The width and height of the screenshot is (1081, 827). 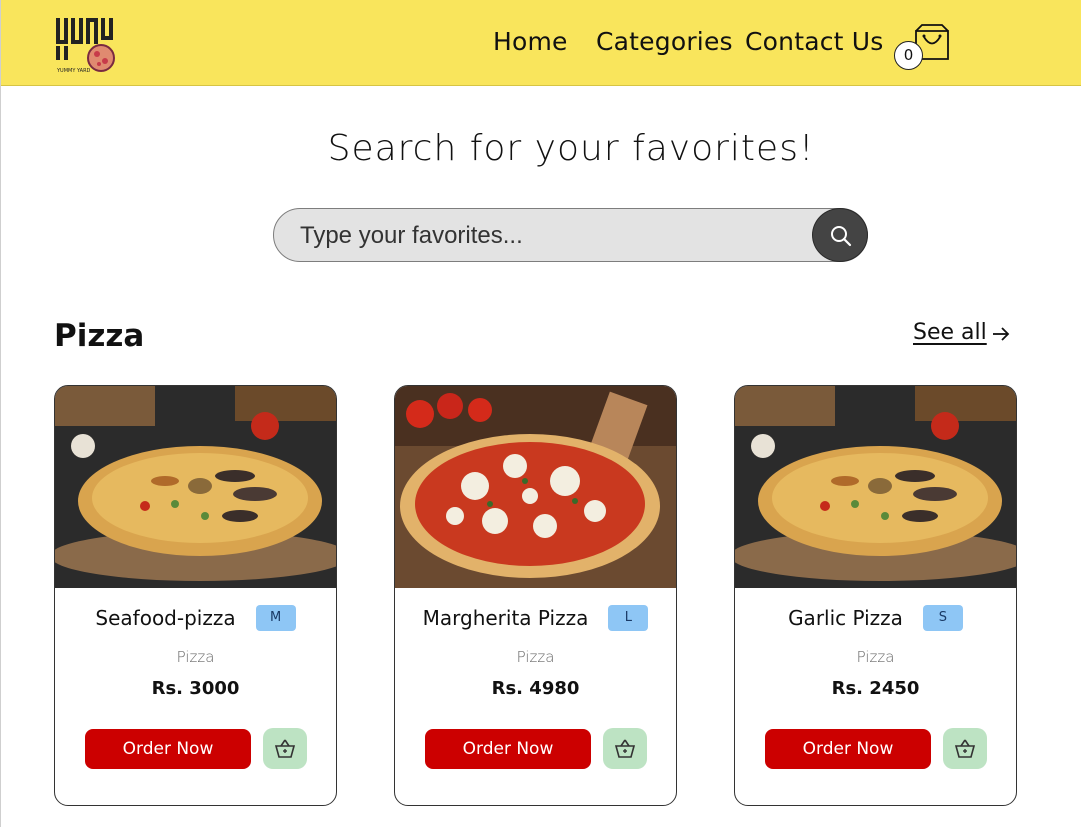 I want to click on product-name: Garlic Pizza, so click(x=845, y=618).